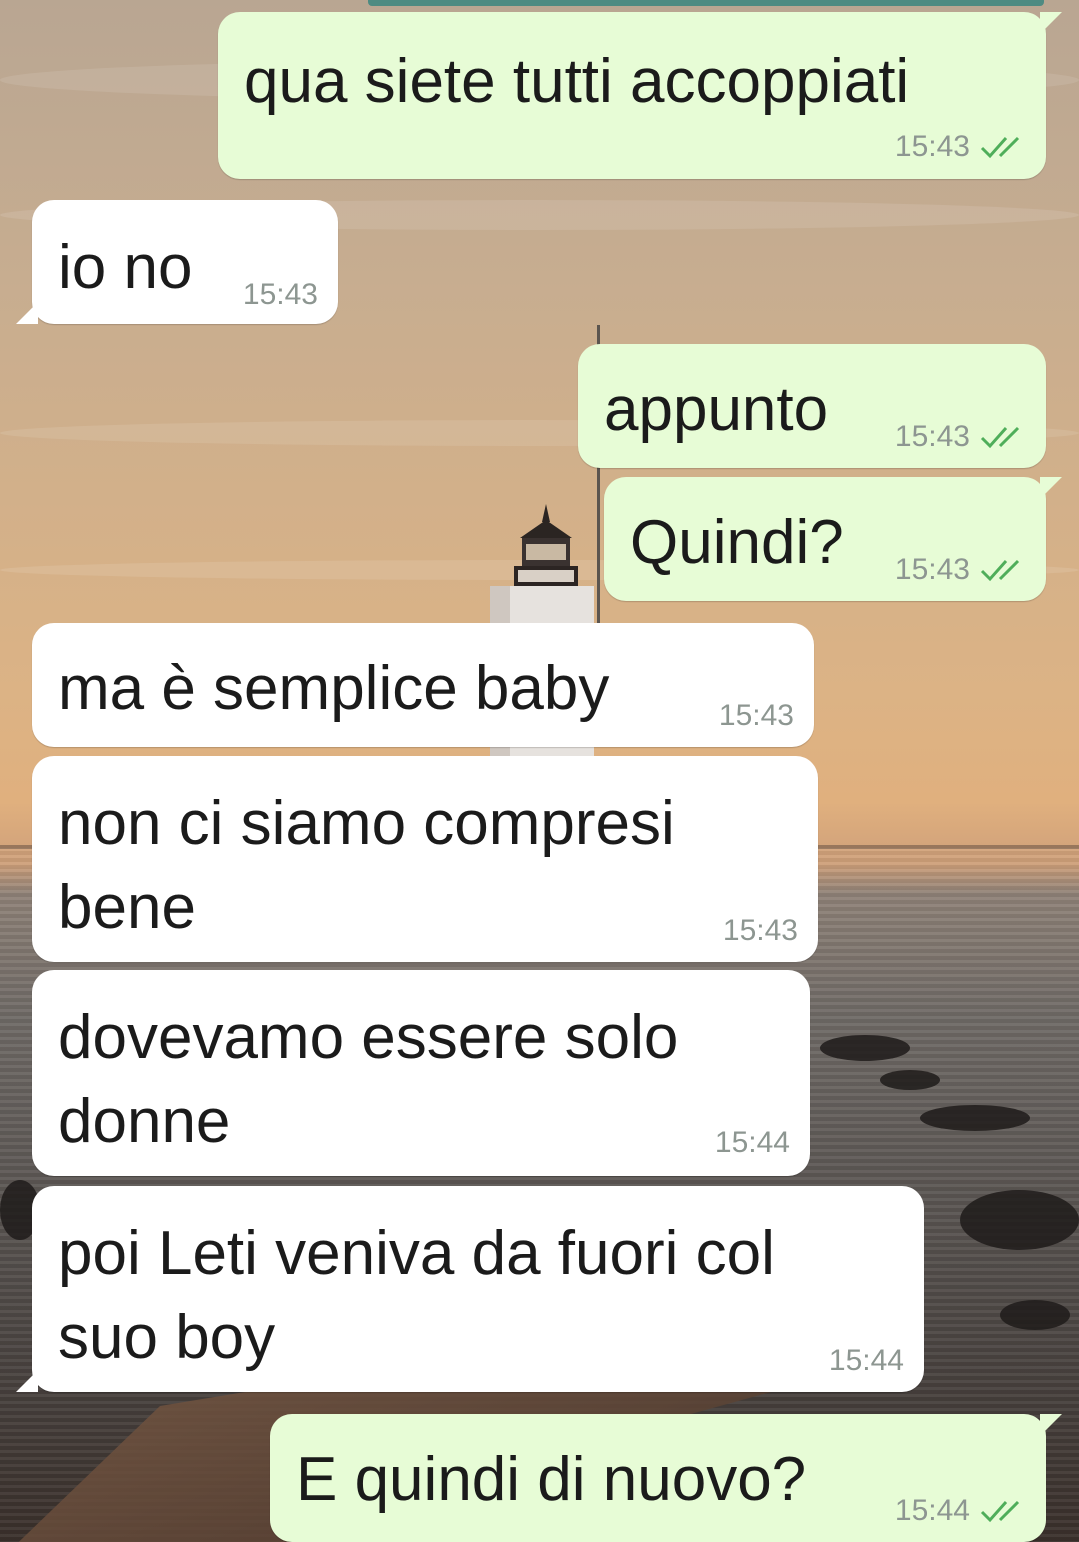 This screenshot has width=1079, height=1542. I want to click on message-bubble-outgoing: qua siete tutti accoppiati 15:43, so click(640, 95).